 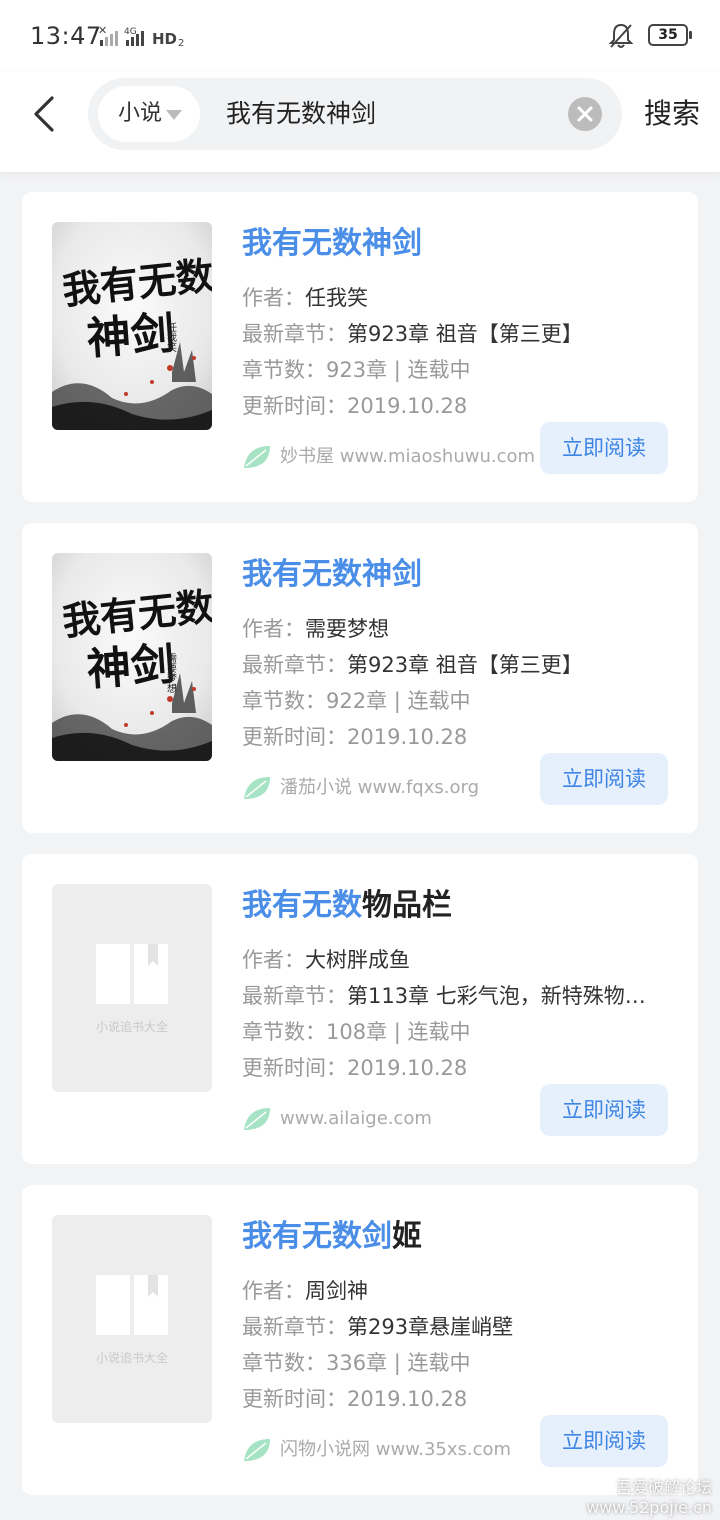 What do you see at coordinates (164, 39) in the screenshot?
I see `hd-label: HD` at bounding box center [164, 39].